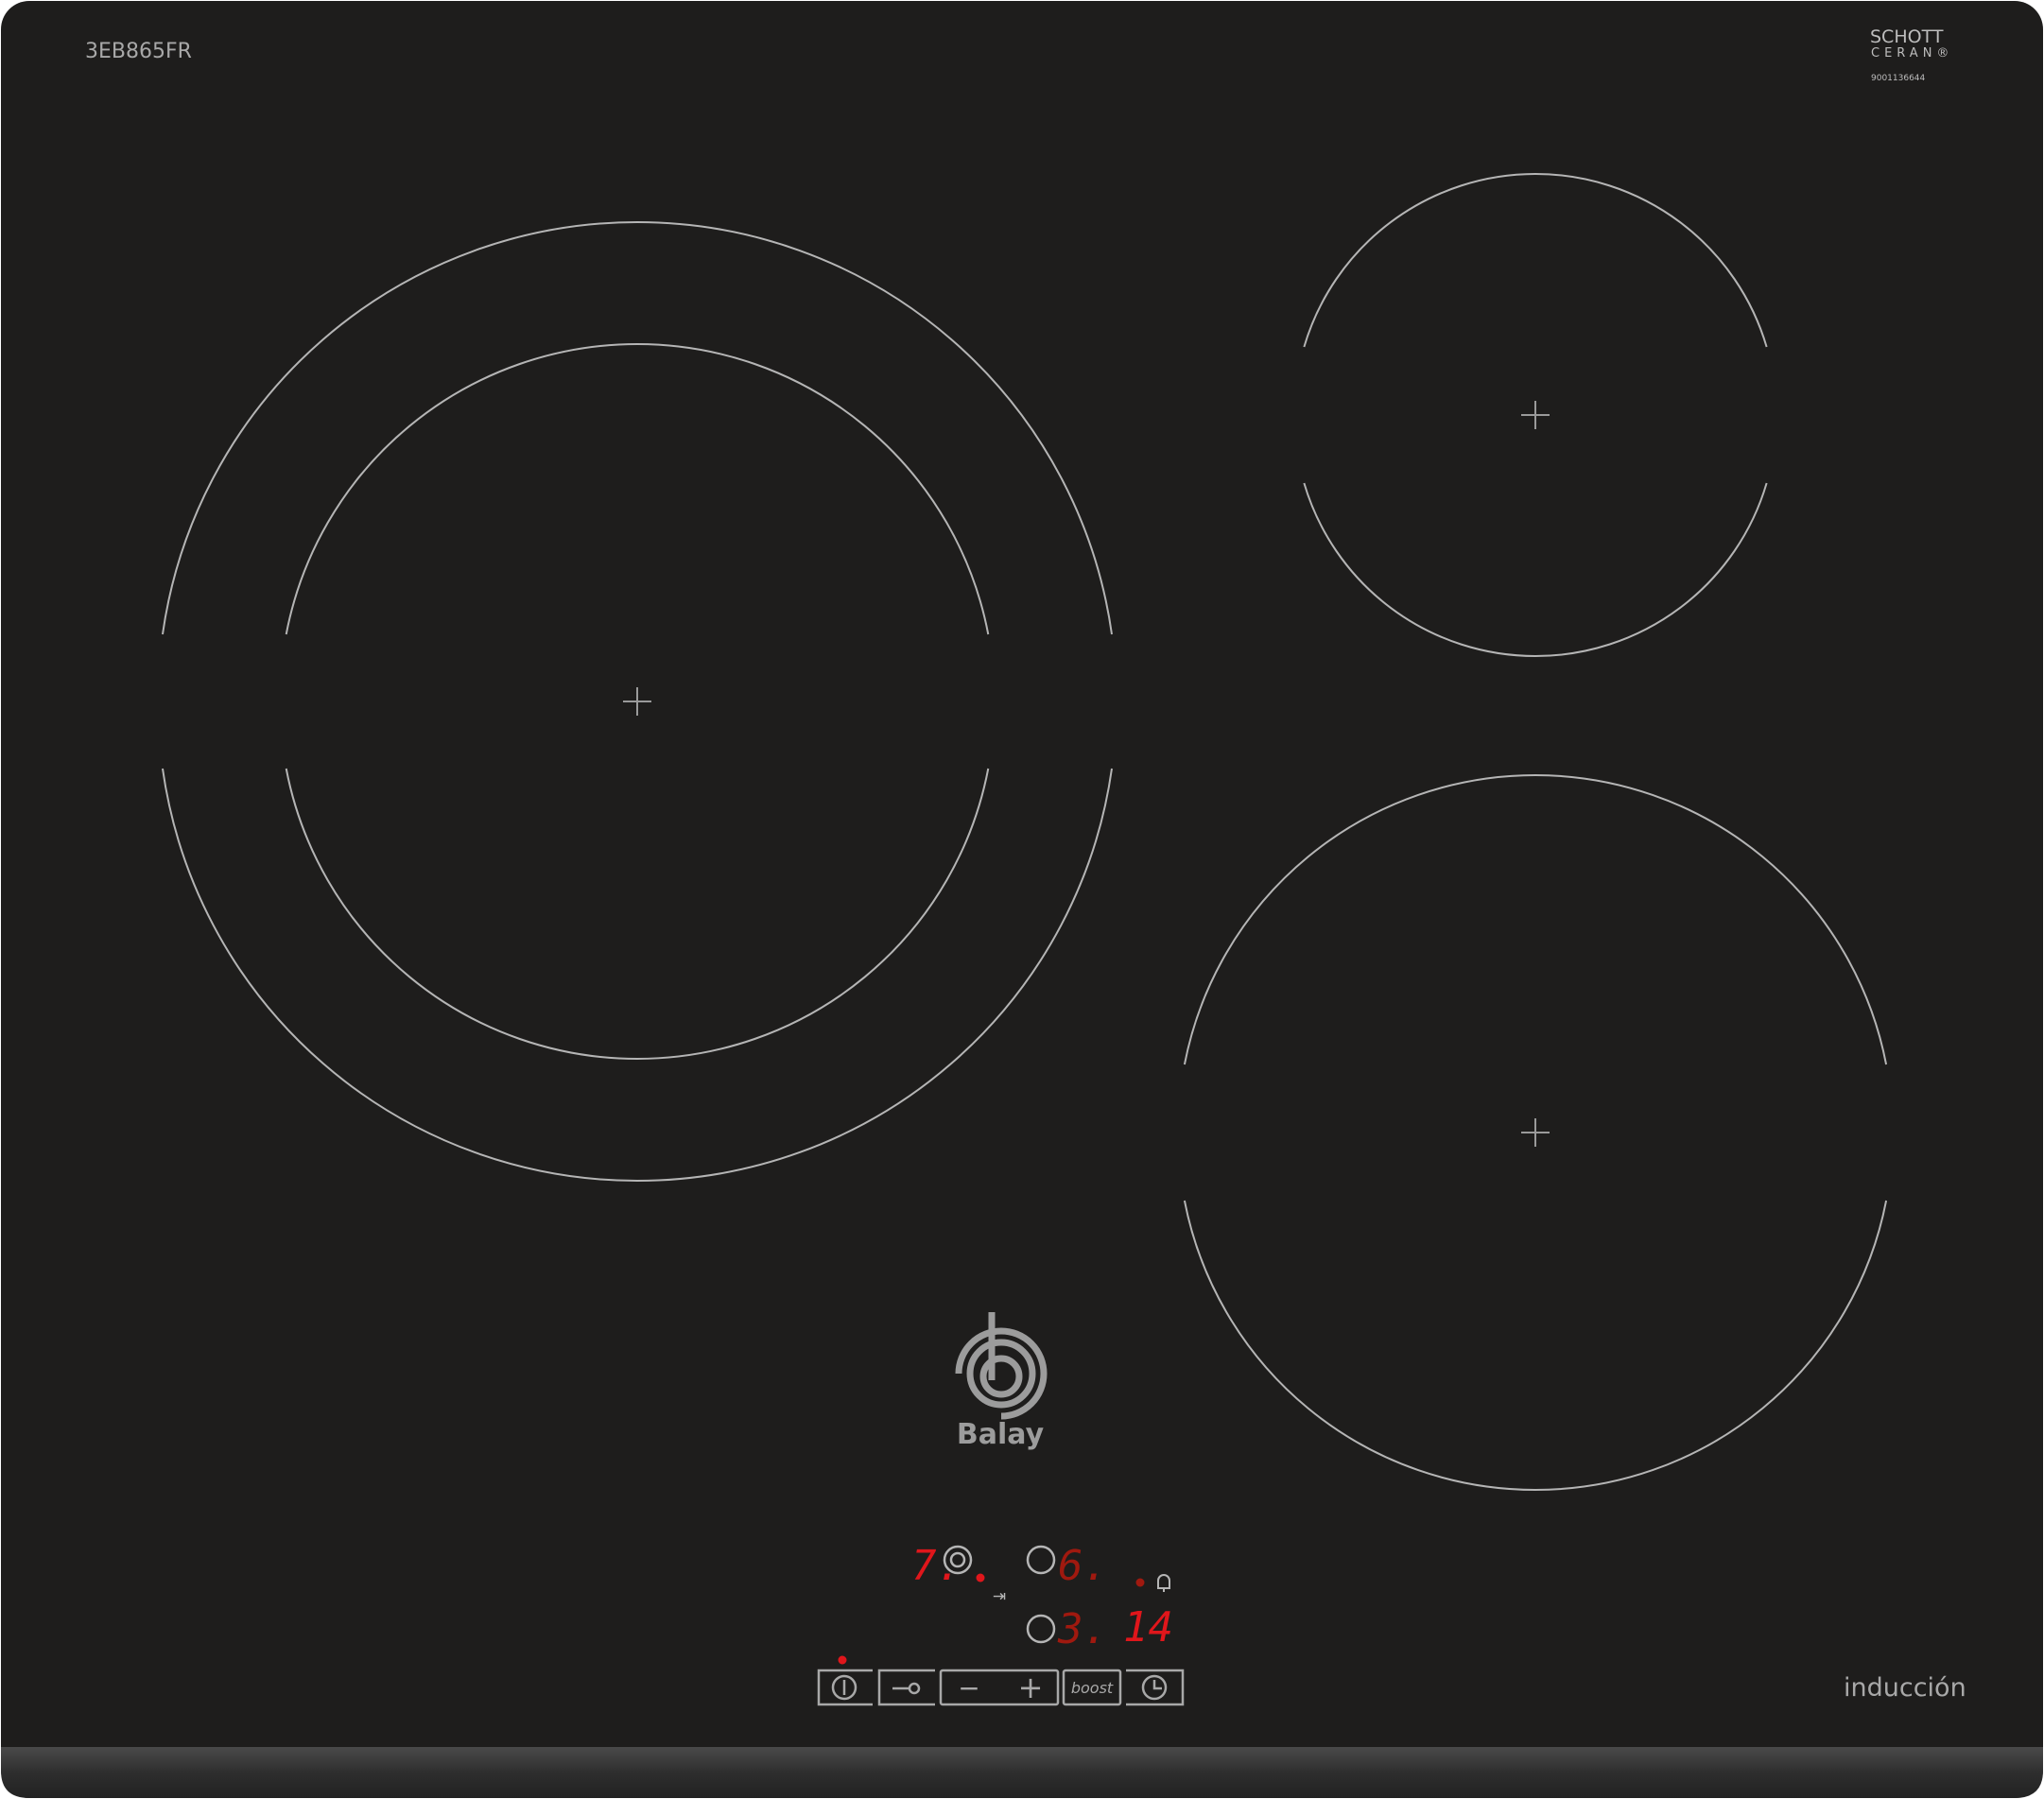  Describe the element at coordinates (1092, 1688) in the screenshot. I see `boost-label: boost` at that location.